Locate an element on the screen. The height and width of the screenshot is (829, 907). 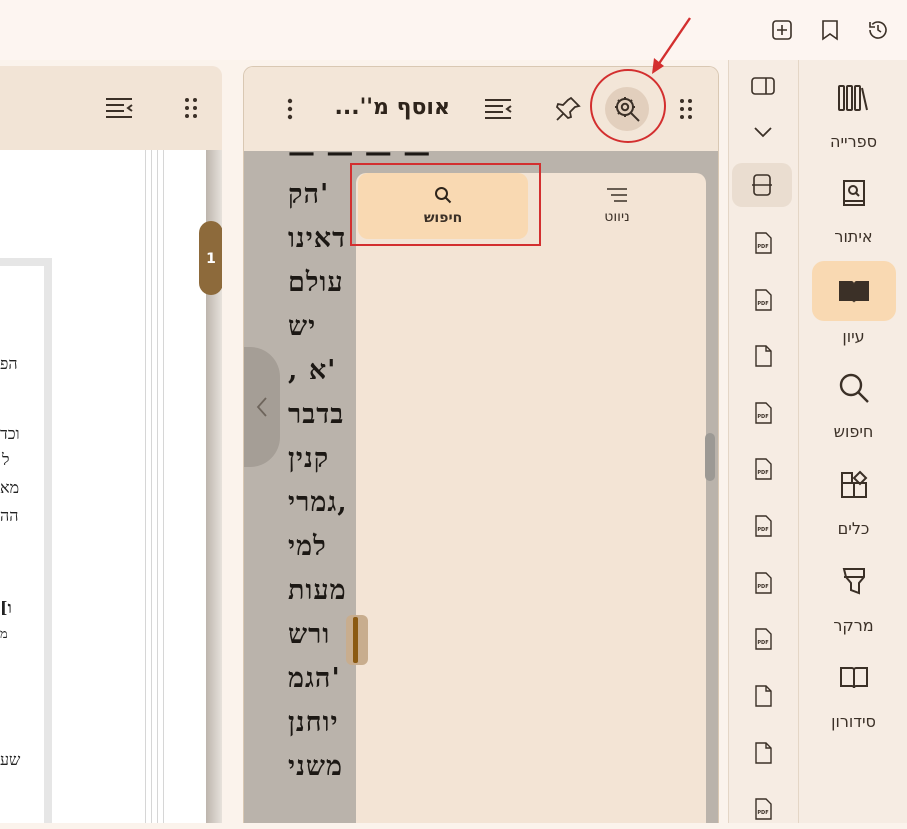
text-fragment: וכד is located at coordinates (10, 433).